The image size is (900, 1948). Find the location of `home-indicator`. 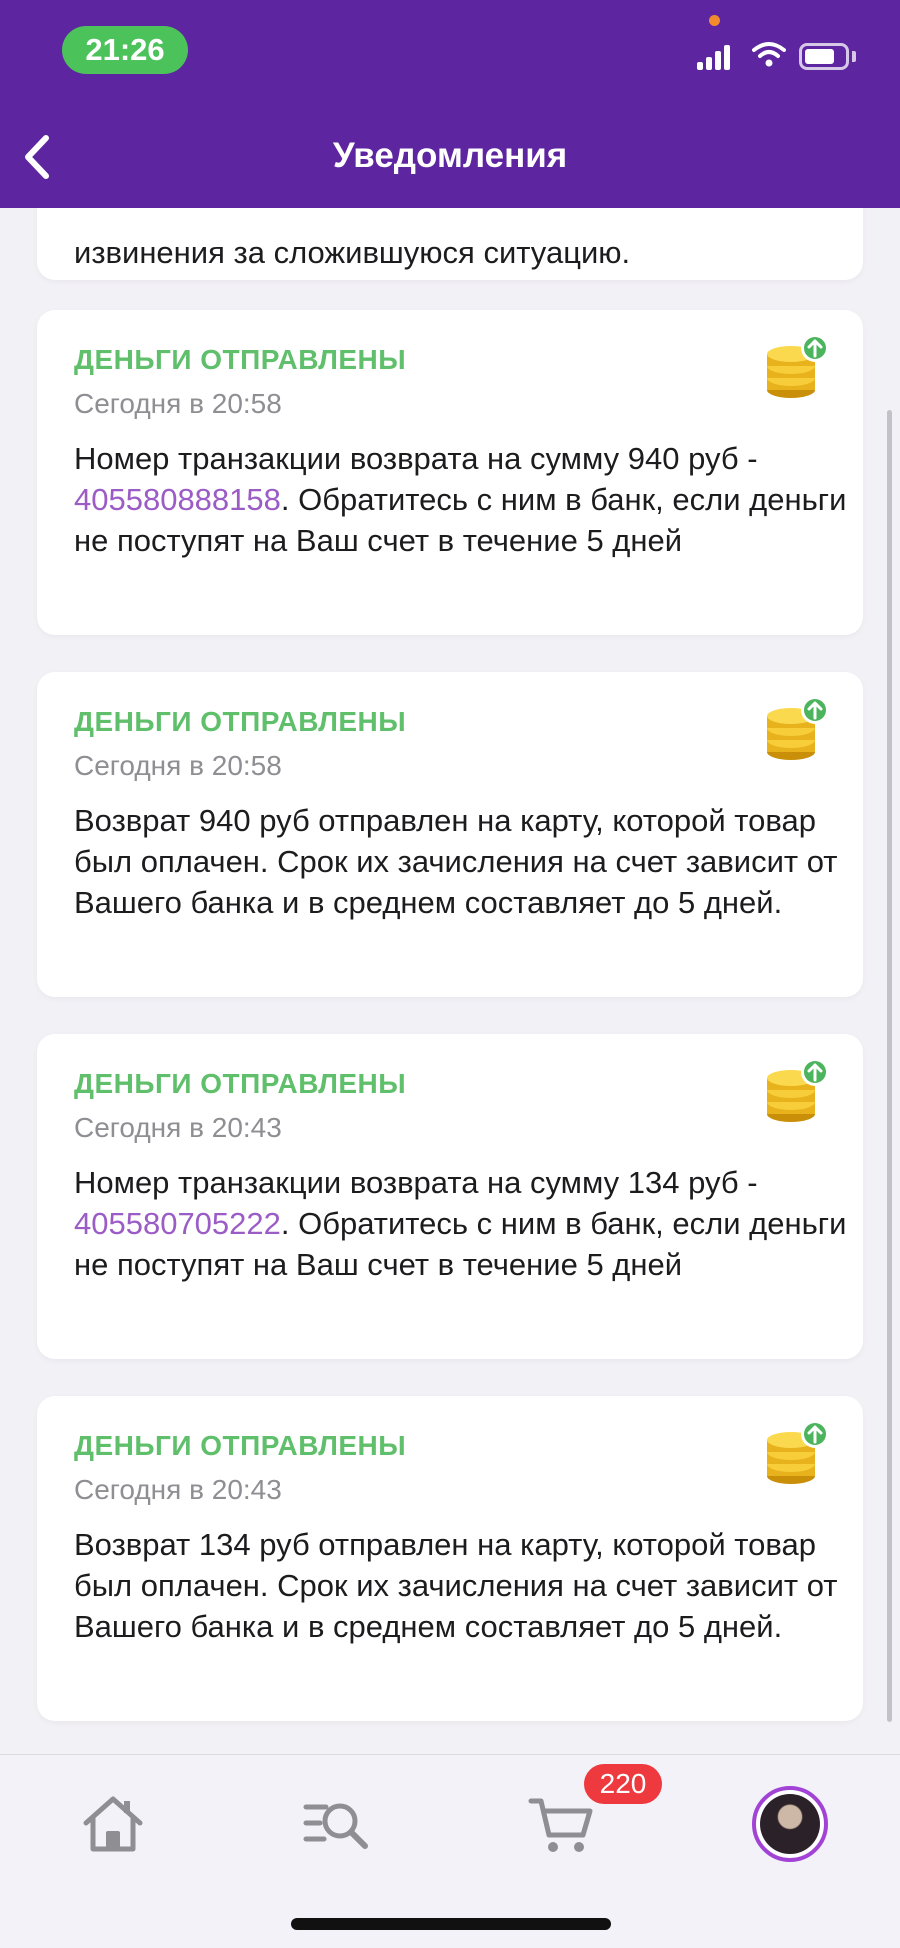

home-indicator is located at coordinates (451, 1924).